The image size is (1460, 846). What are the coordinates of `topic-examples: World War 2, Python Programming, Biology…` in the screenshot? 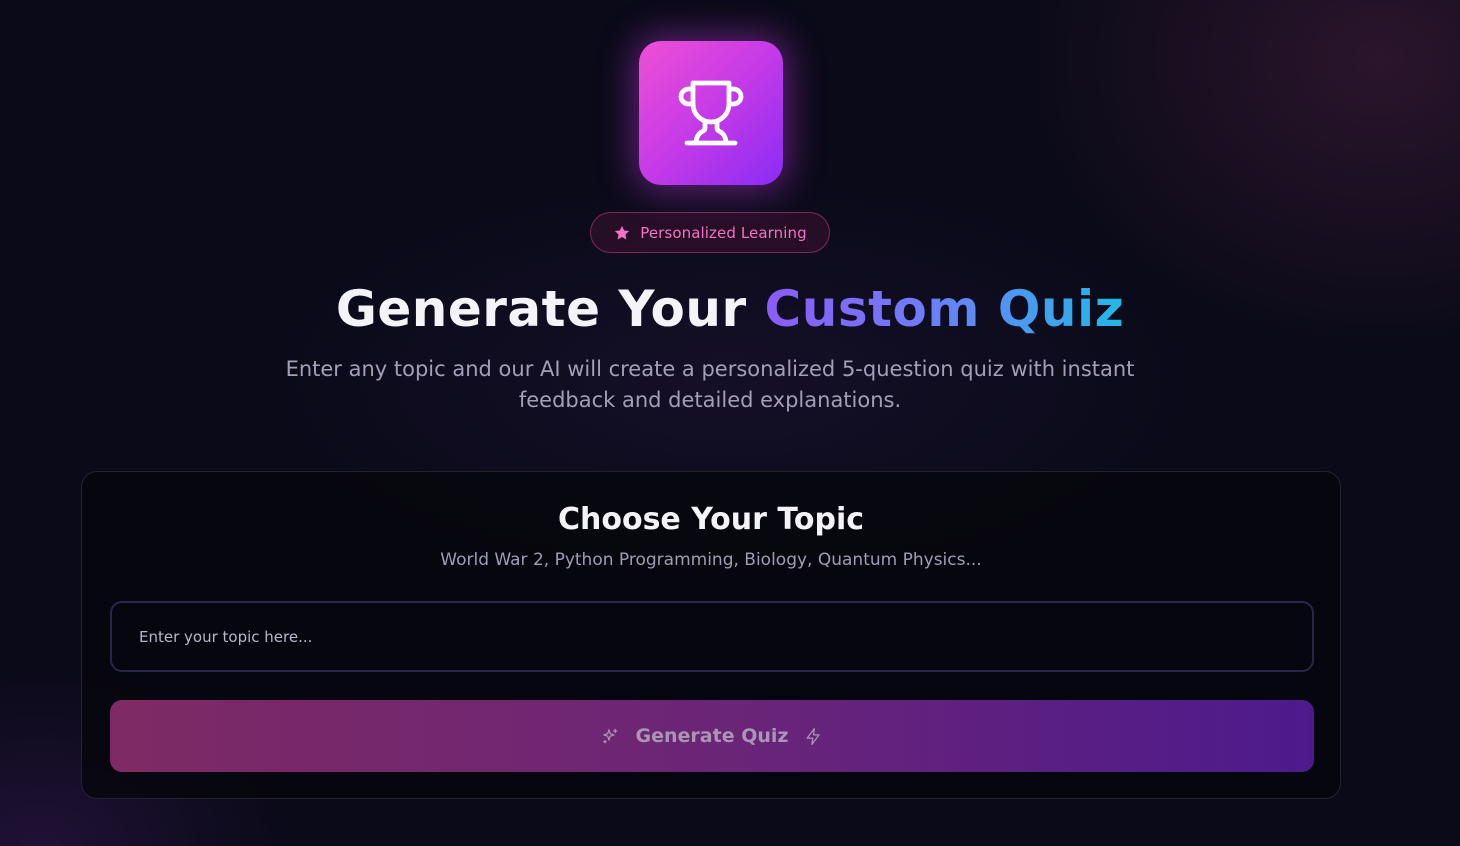 It's located at (711, 560).